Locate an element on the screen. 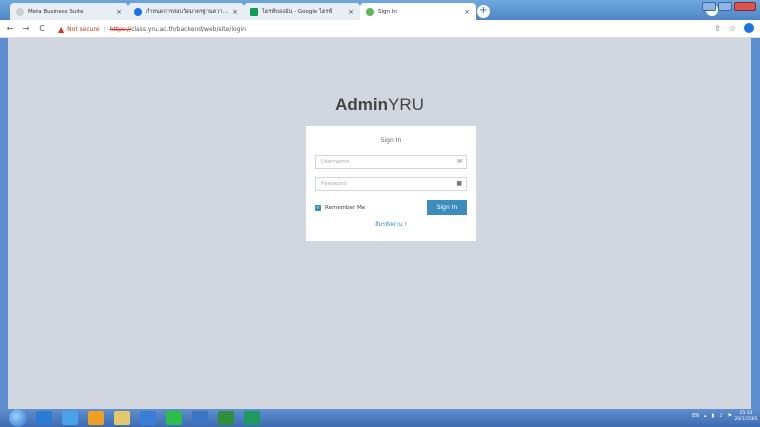  remember-me: ✓ Remember Me is located at coordinates (340, 207).